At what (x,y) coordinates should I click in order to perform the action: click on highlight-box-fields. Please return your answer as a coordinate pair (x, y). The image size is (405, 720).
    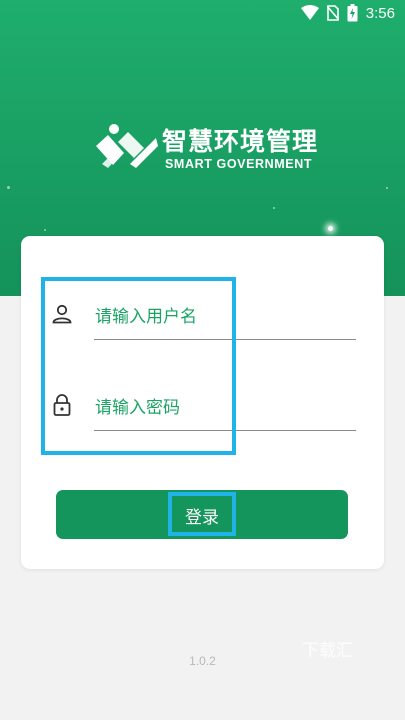
    Looking at the image, I should click on (138, 366).